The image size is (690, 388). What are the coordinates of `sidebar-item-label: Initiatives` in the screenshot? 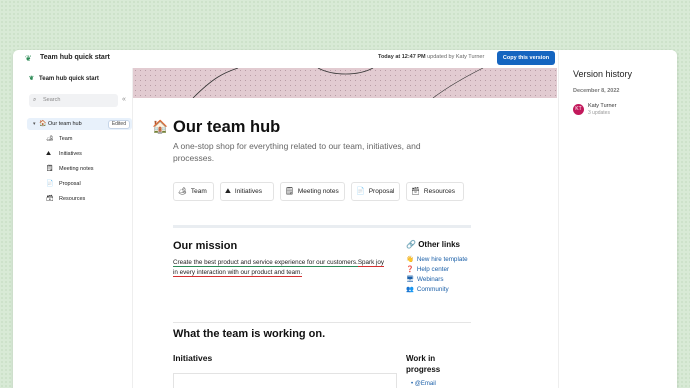 It's located at (70, 154).